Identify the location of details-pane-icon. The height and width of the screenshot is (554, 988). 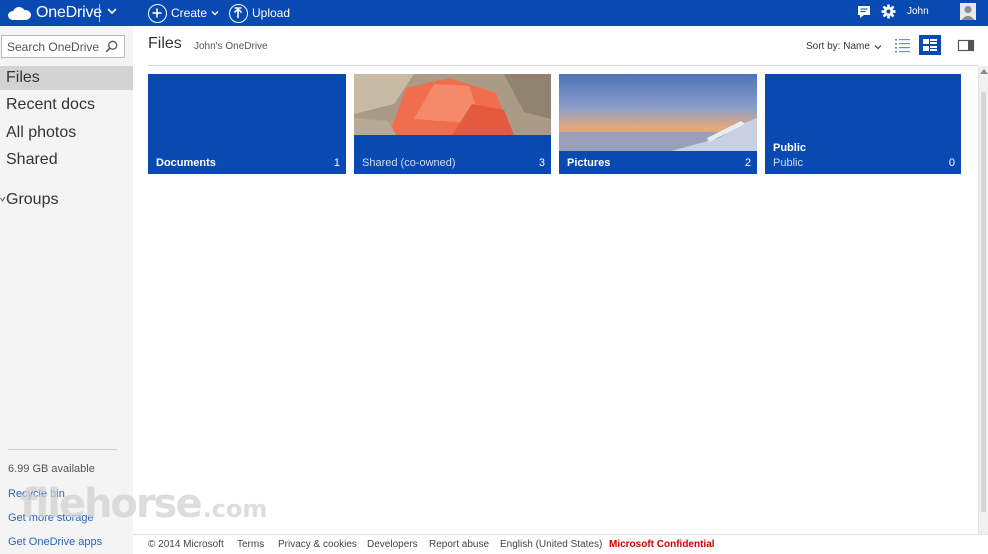
(966, 45).